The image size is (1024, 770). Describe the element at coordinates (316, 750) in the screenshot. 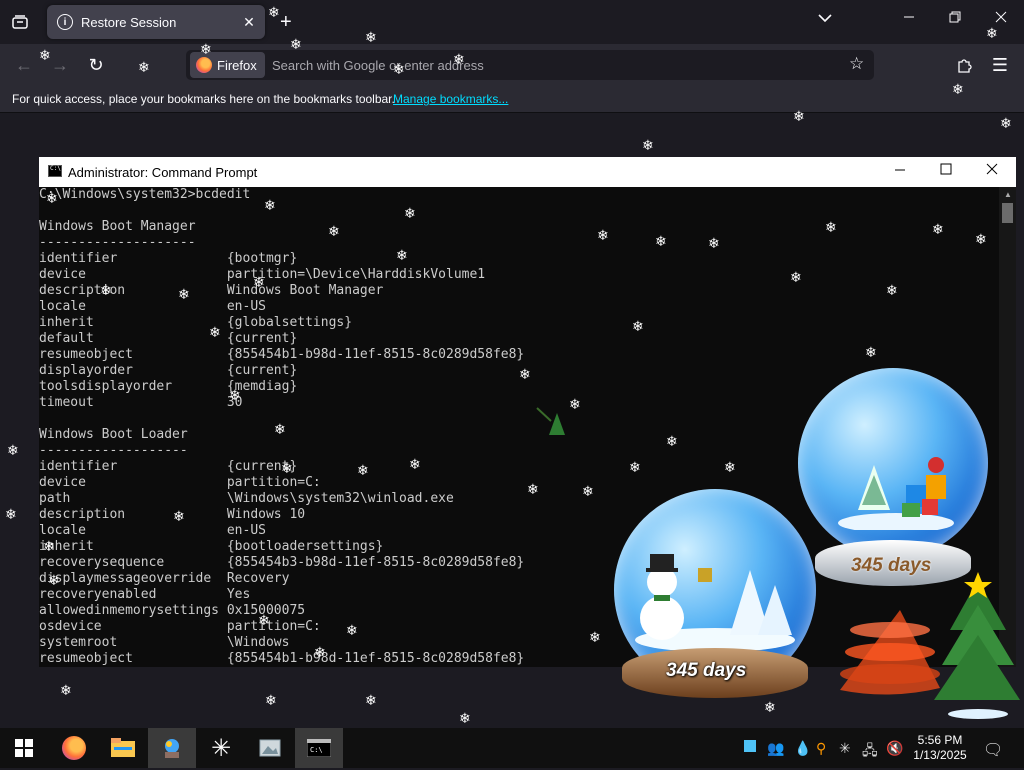

I see `svg-text: C:\` at that location.